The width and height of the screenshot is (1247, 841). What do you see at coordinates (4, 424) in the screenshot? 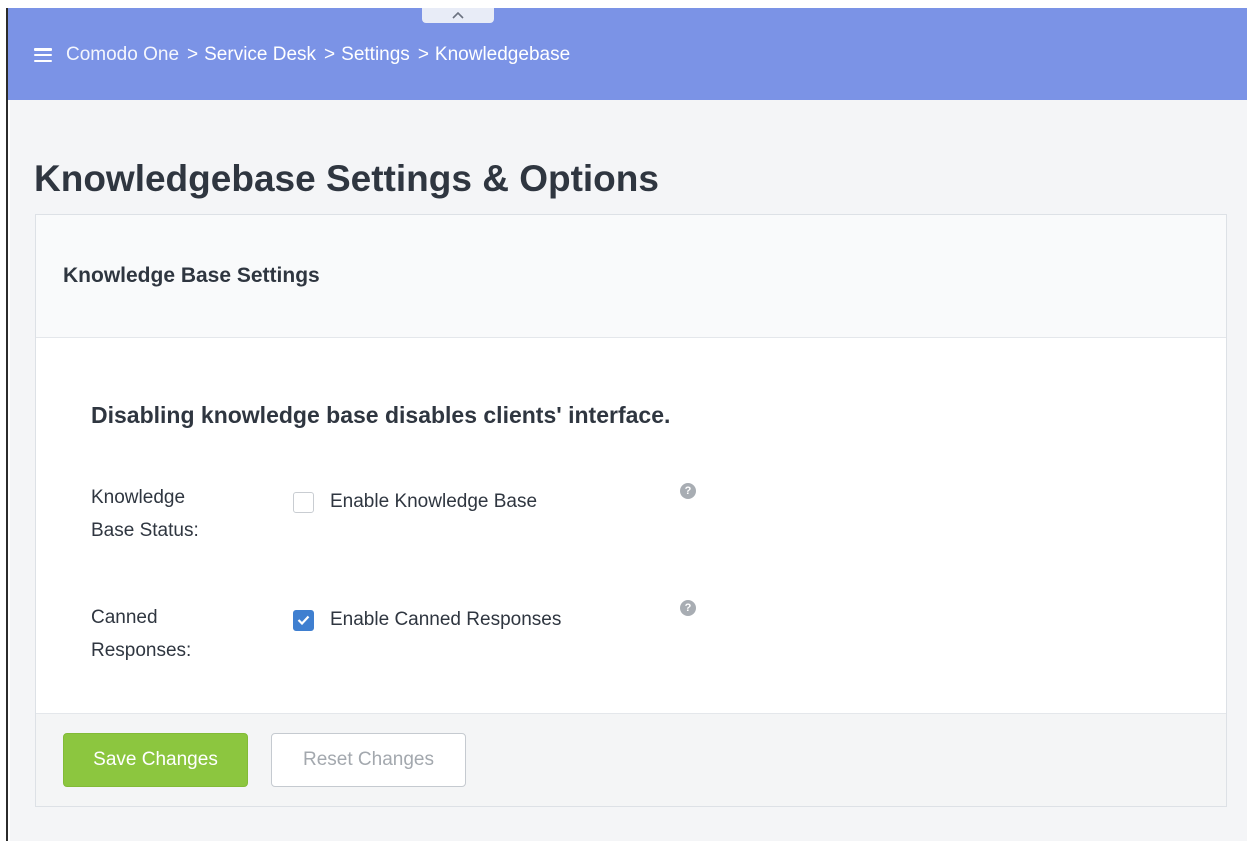
I see `window-left-edge` at bounding box center [4, 424].